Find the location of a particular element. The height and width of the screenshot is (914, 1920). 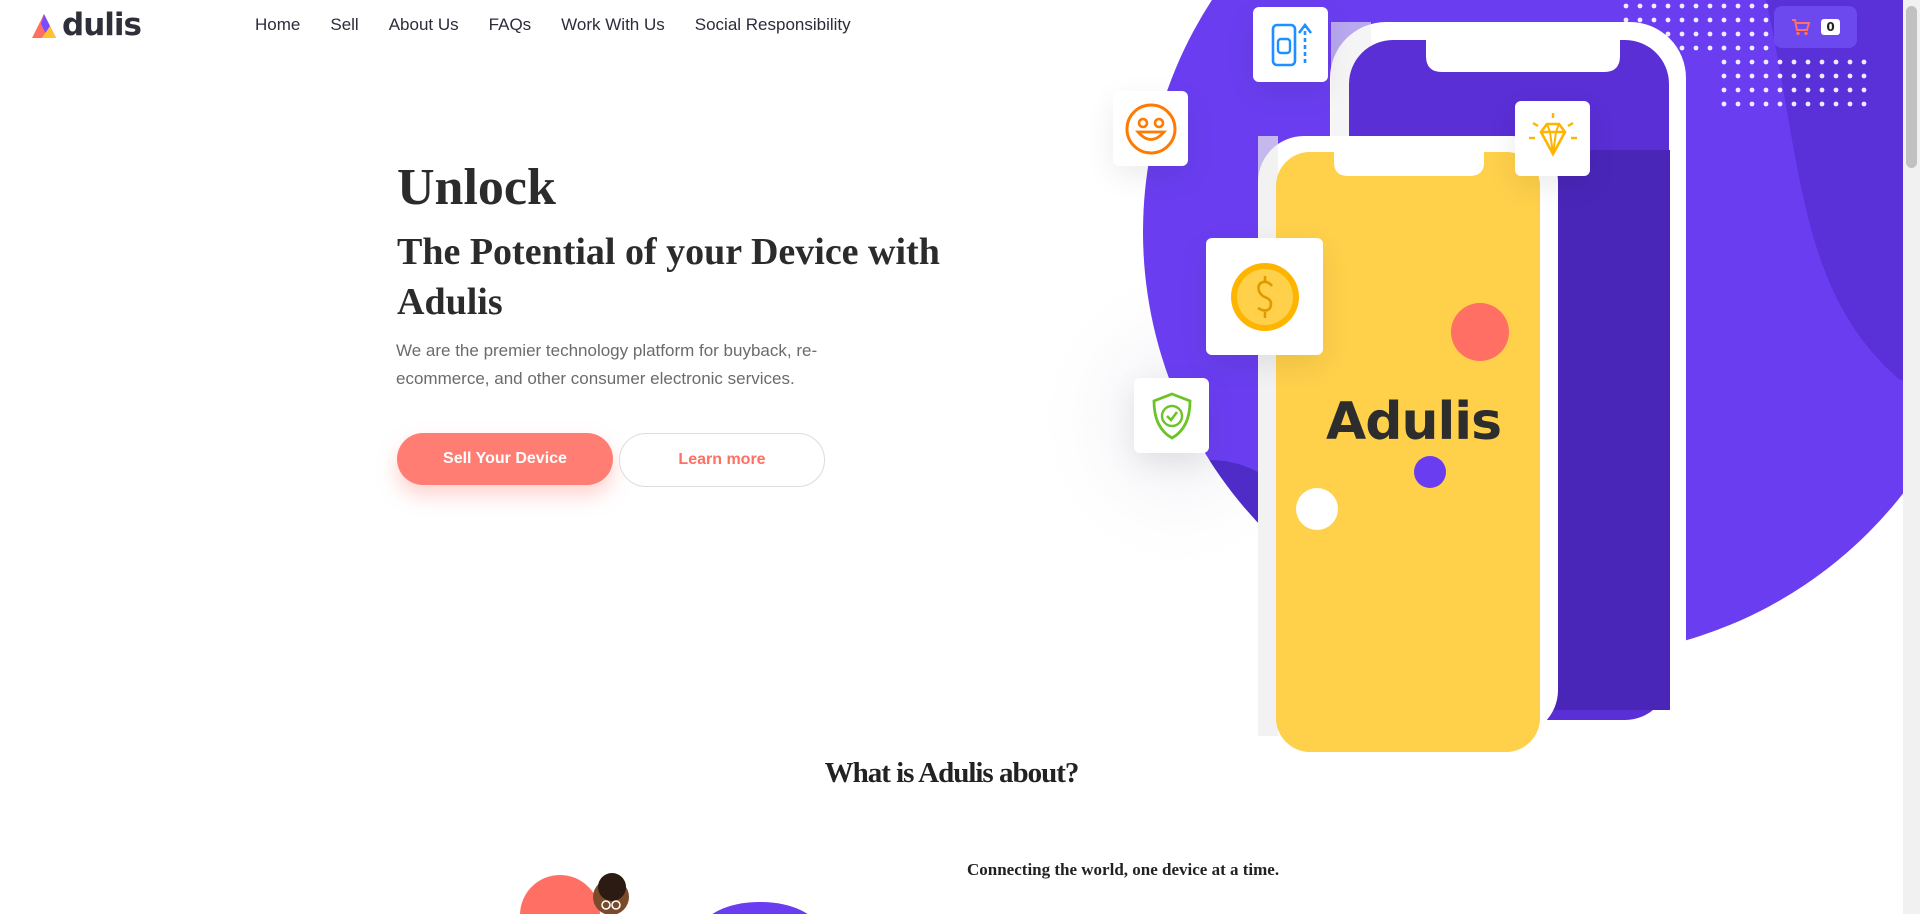

cart-icon is located at coordinates (1801, 27).